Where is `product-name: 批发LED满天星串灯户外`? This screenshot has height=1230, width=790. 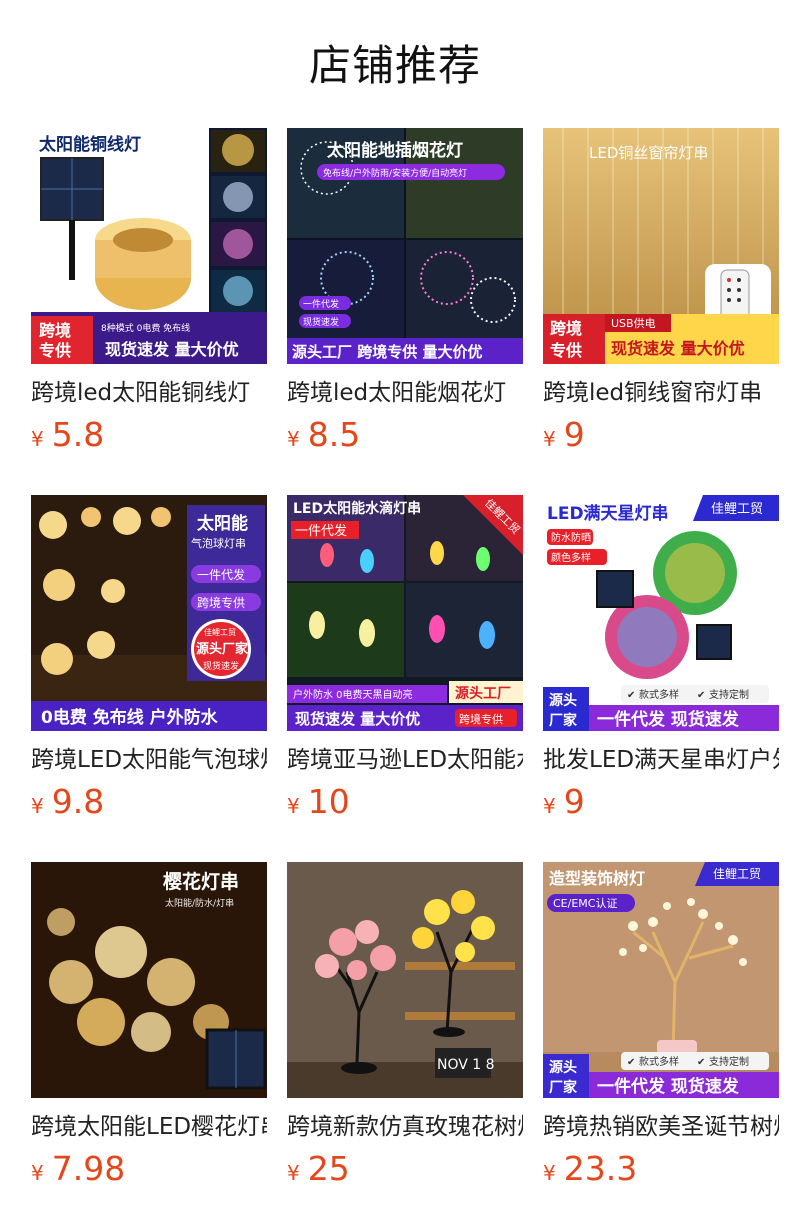
product-name: 批发LED满天星串灯户外 is located at coordinates (661, 760).